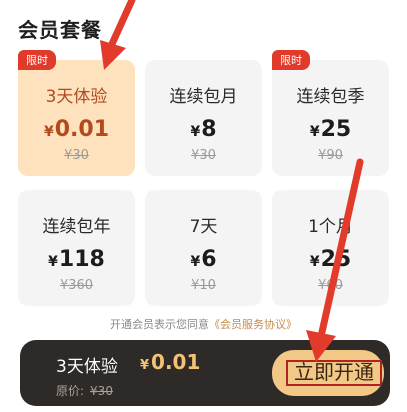 The image size is (407, 412). What do you see at coordinates (60, 30) in the screenshot?
I see `section-title: 会员套餐` at bounding box center [60, 30].